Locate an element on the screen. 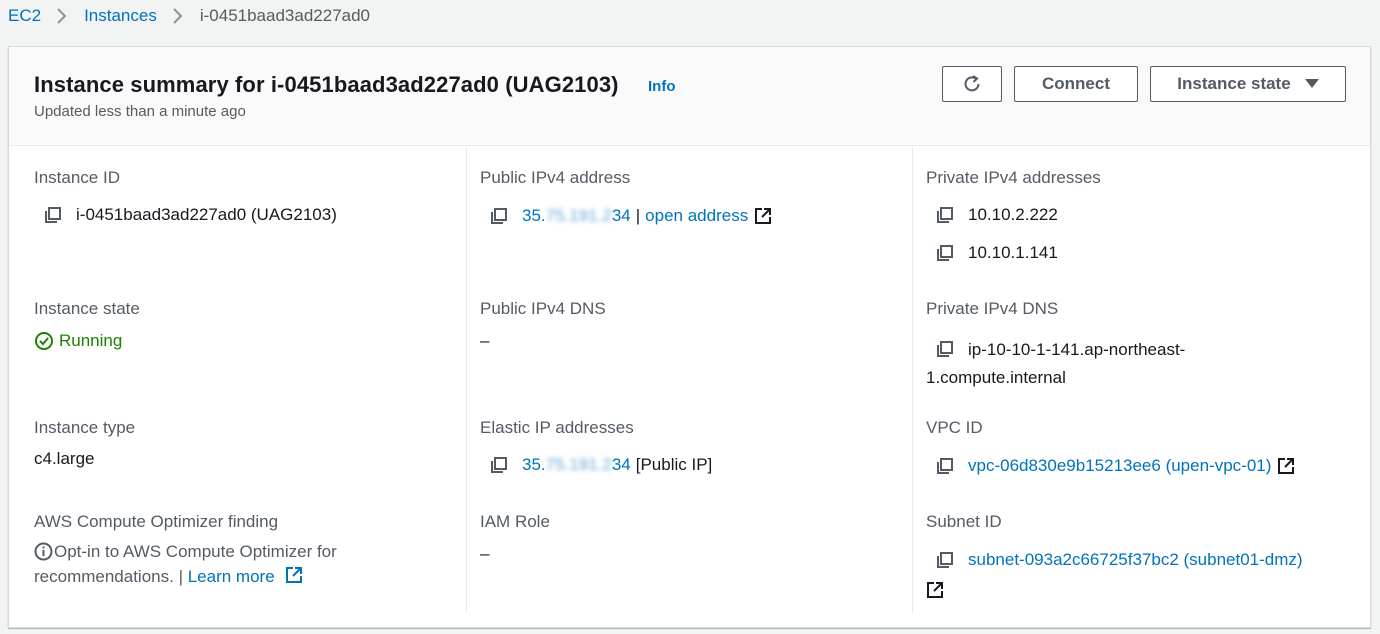 The width and height of the screenshot is (1380, 634). public-dns-label: Public IPv4 DNS is located at coordinates (543, 308).